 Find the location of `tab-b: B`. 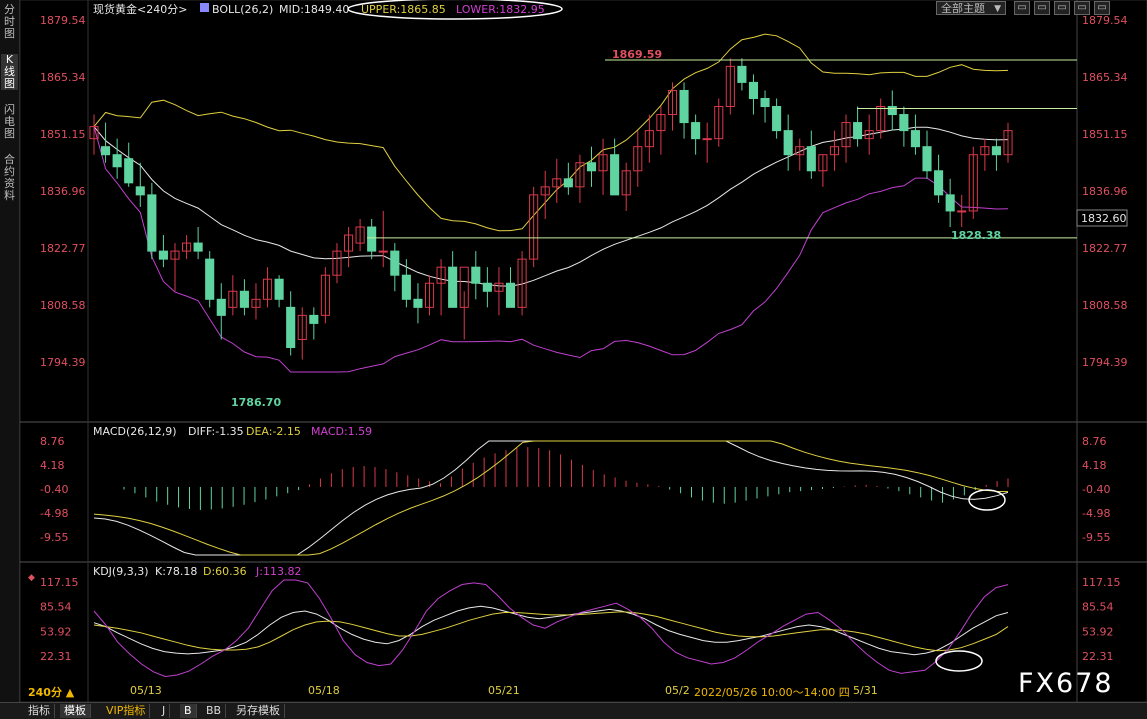

tab-b: B is located at coordinates (188, 711).